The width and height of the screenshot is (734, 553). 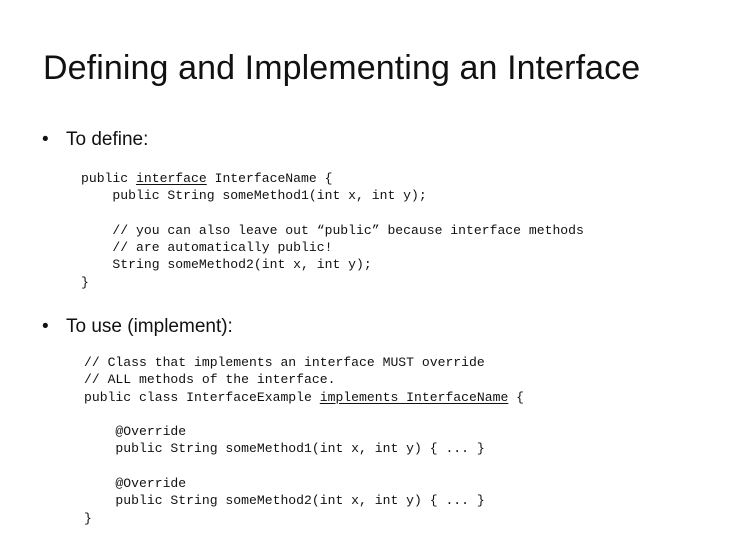 I want to click on bullet-label: To define:, so click(x=107, y=139).